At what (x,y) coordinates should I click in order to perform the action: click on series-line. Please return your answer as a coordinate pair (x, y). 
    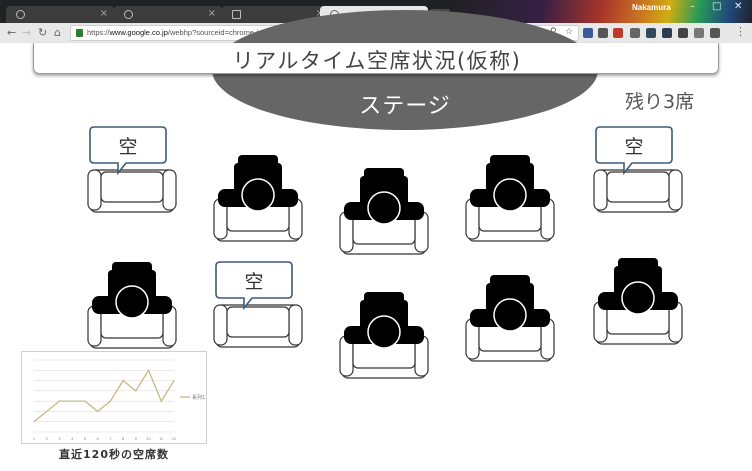
    Looking at the image, I should click on (104, 395).